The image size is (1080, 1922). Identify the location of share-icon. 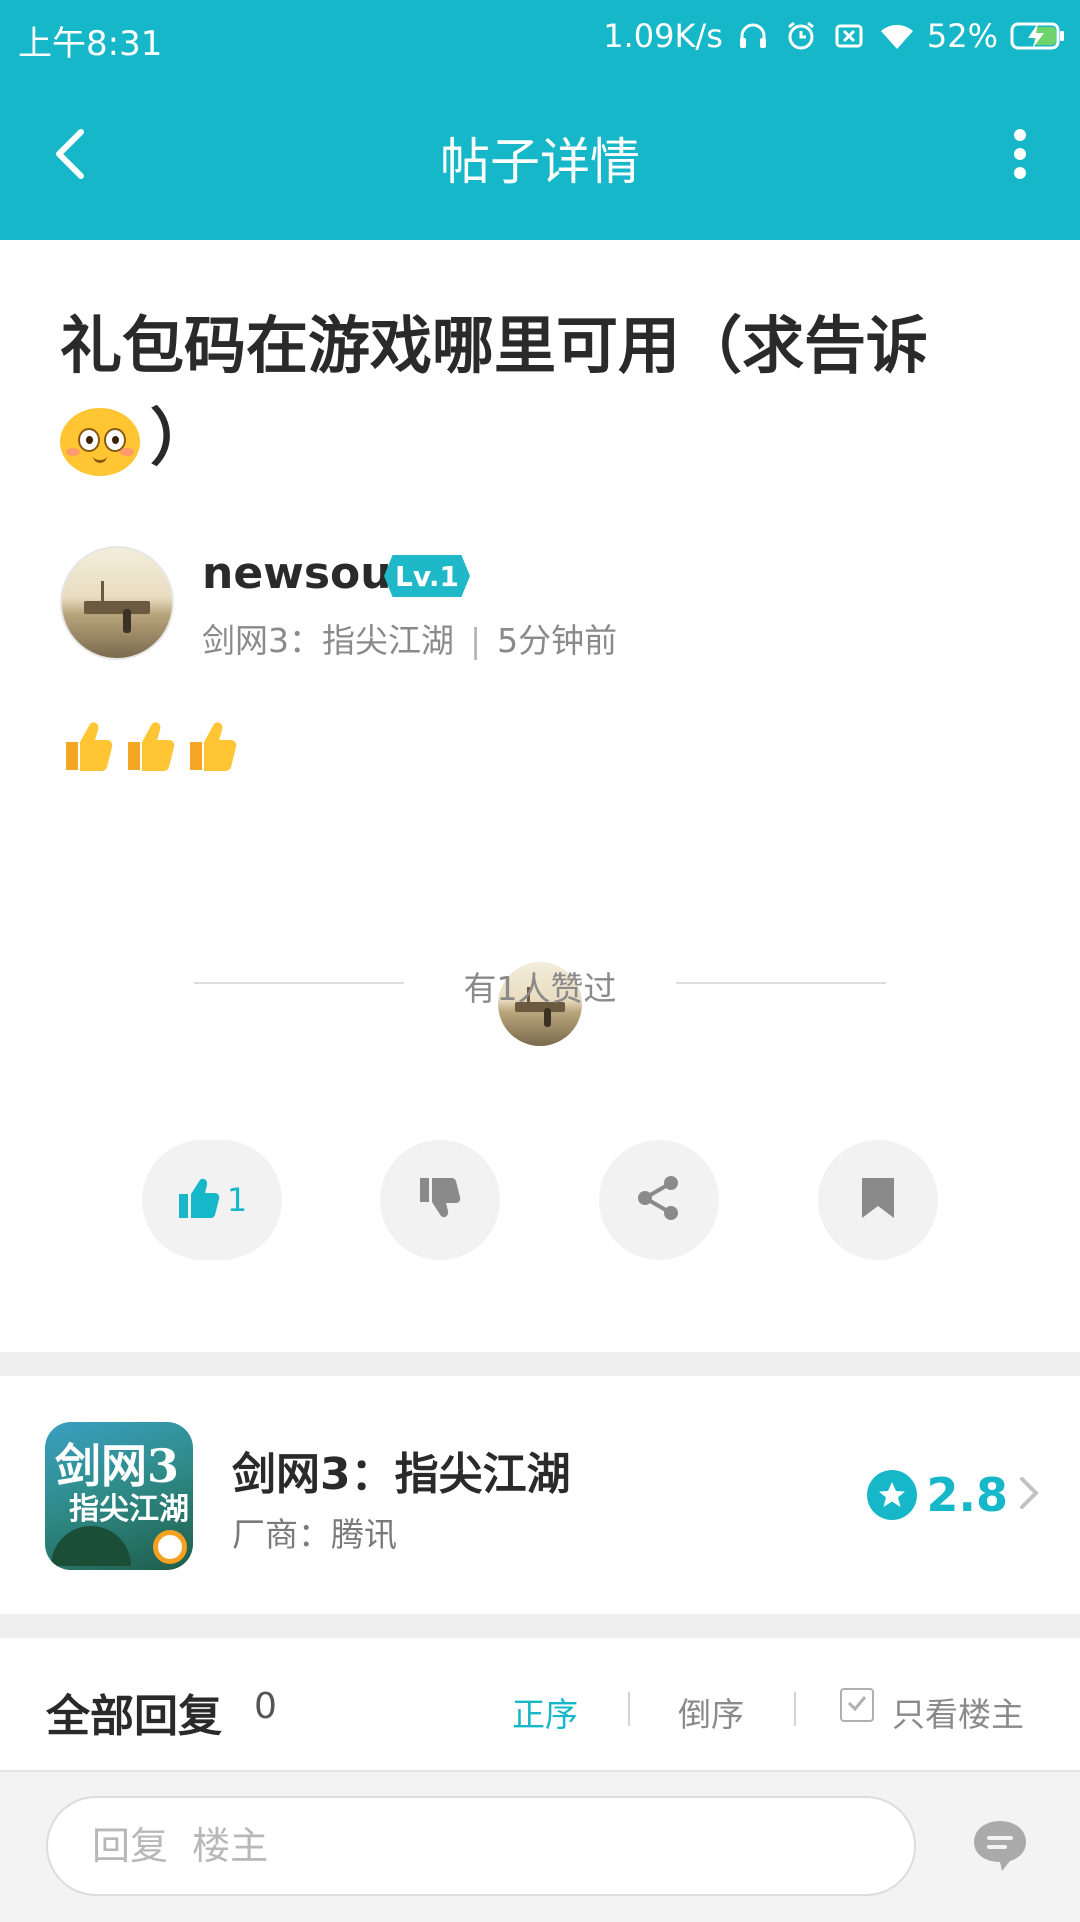
(659, 1200).